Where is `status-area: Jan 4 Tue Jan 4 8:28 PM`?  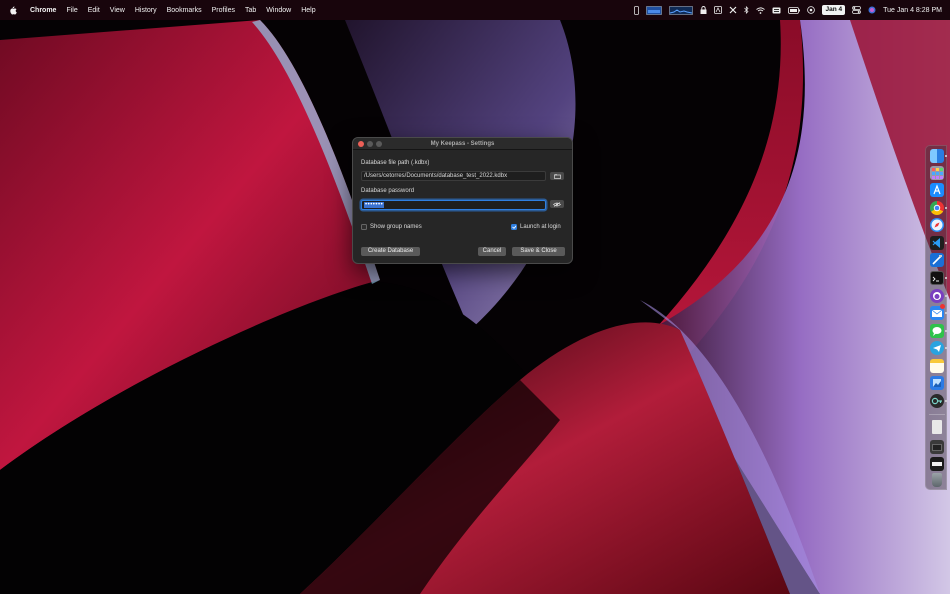
status-area: Jan 4 Tue Jan 4 8:28 PM is located at coordinates (788, 10).